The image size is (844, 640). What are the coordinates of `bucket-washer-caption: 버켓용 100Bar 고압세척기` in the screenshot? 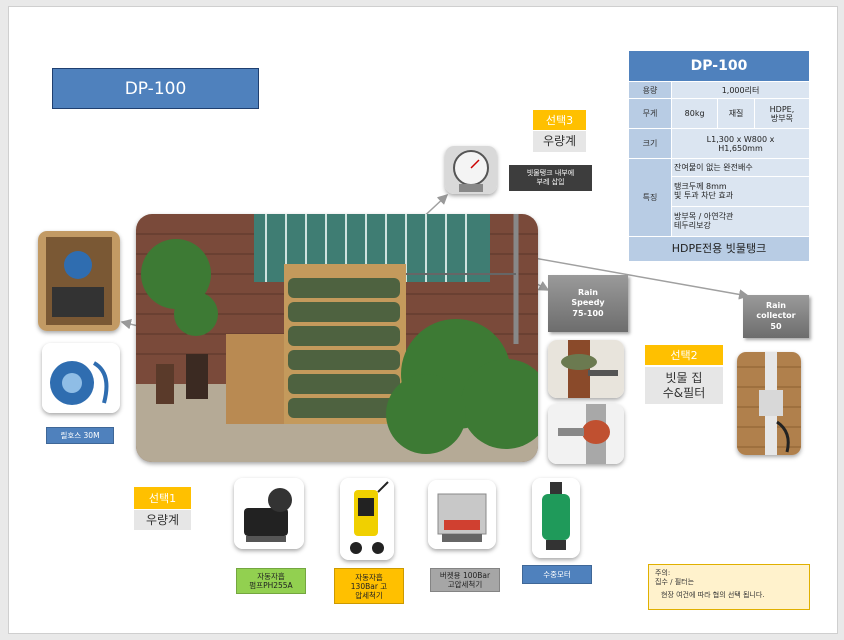 It's located at (465, 580).